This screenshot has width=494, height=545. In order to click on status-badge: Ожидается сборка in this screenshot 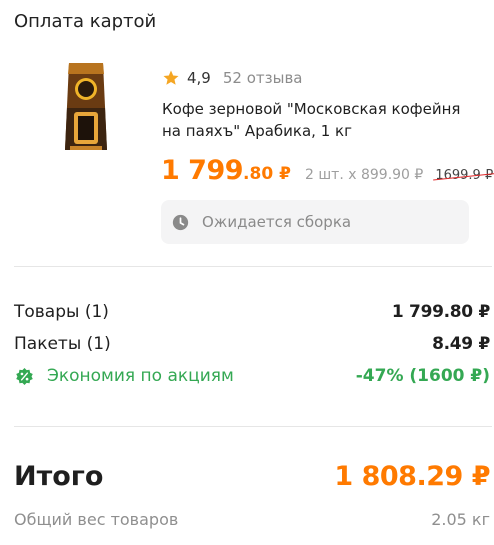, I will do `click(315, 222)`.